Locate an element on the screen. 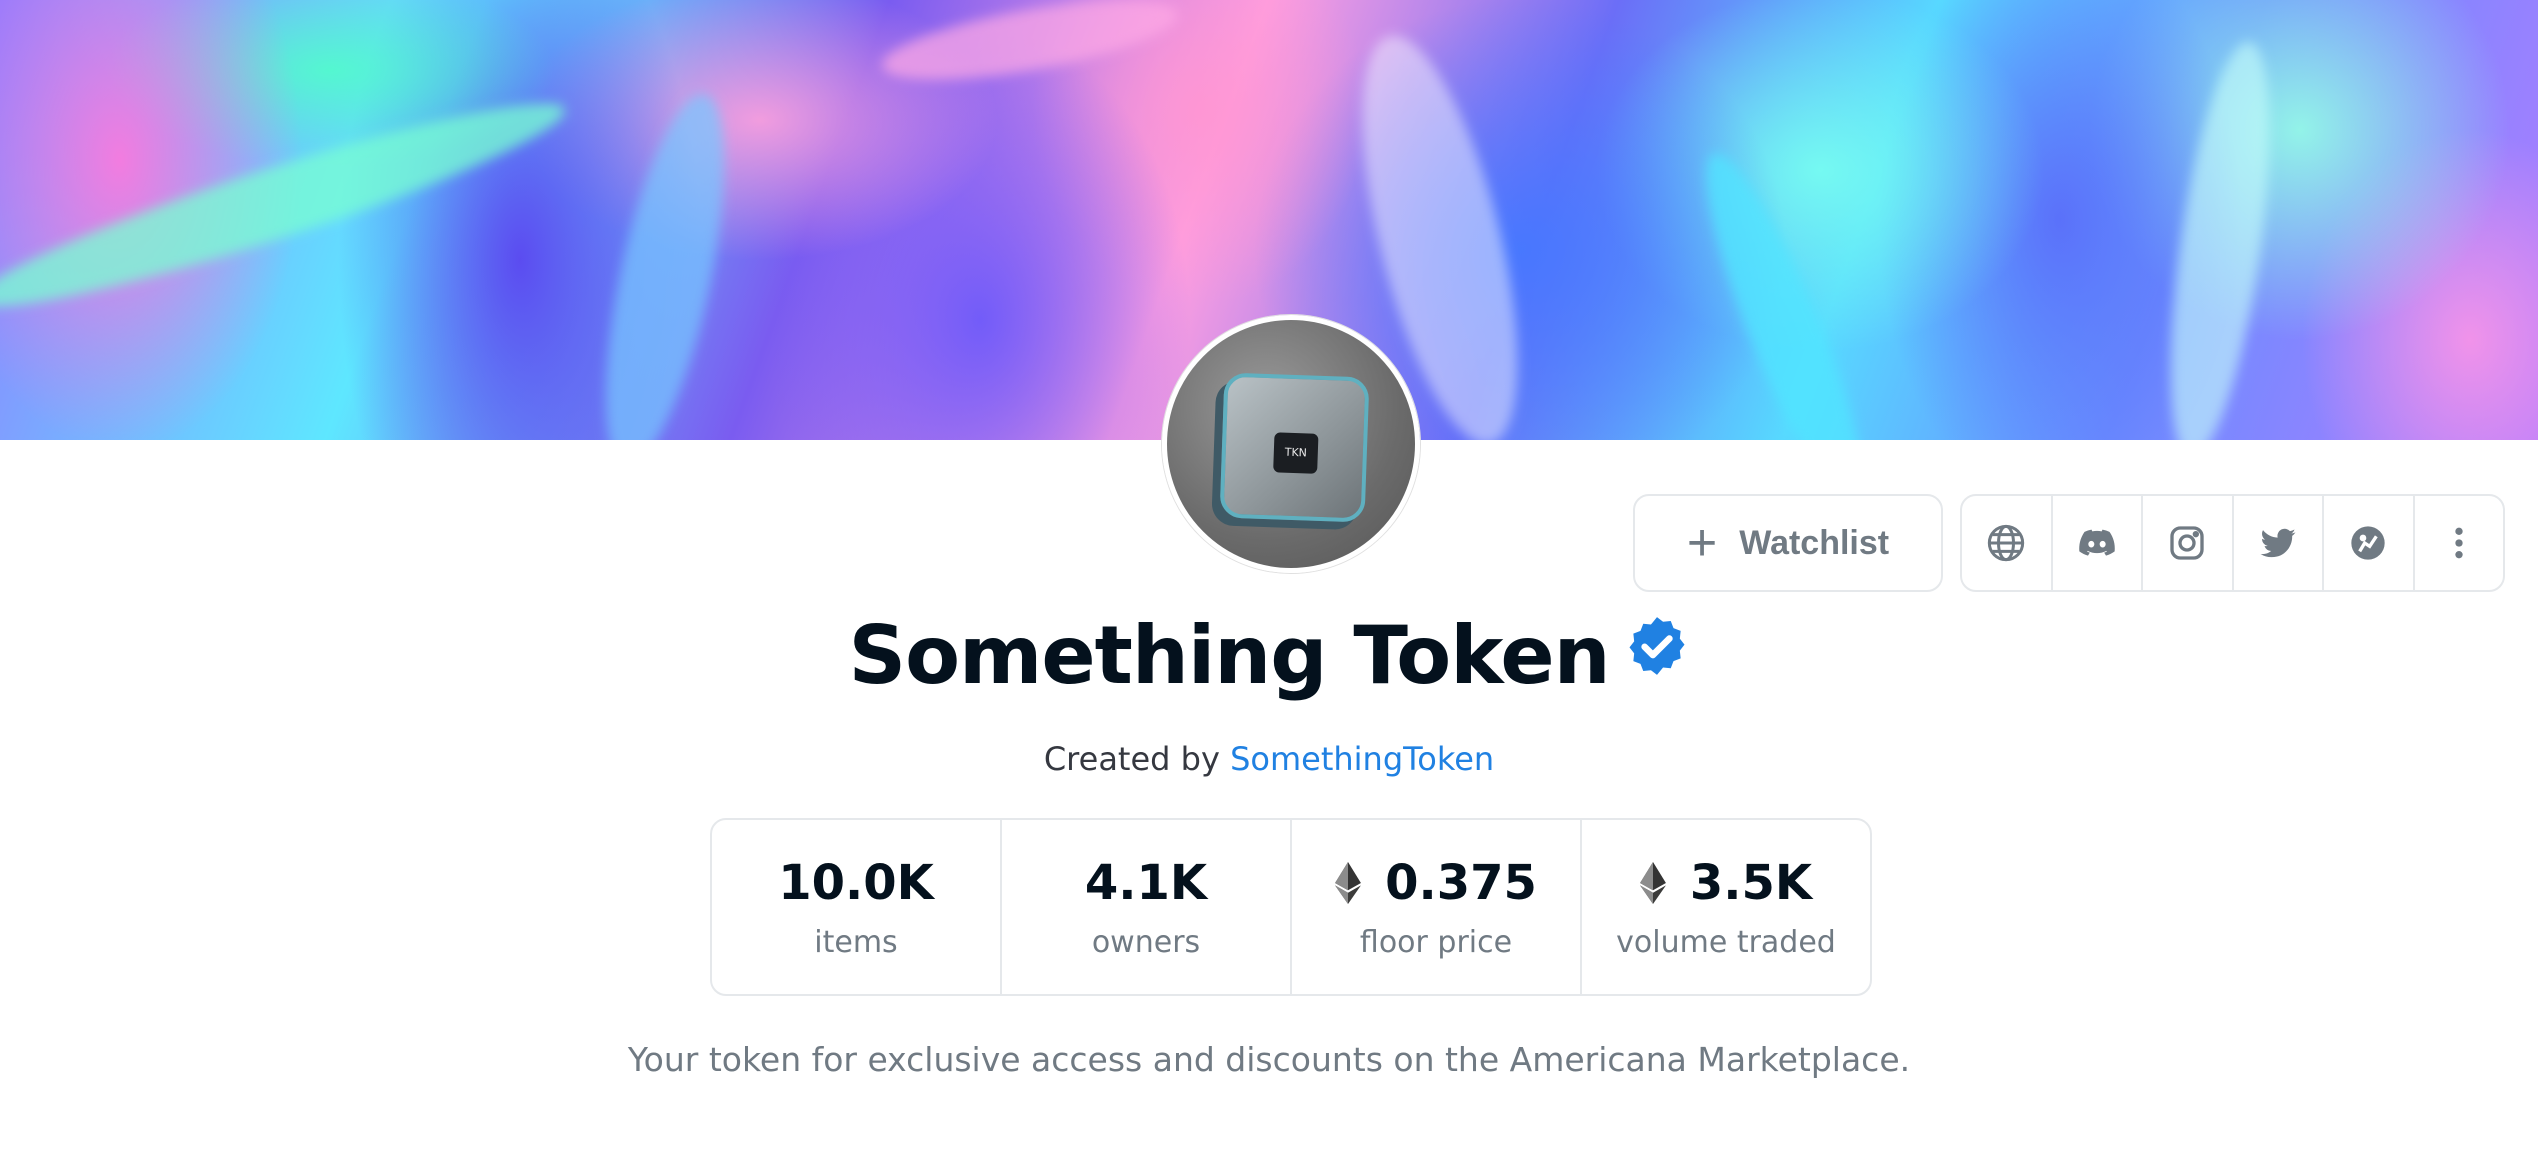  coingecko-icon is located at coordinates (2368, 543).